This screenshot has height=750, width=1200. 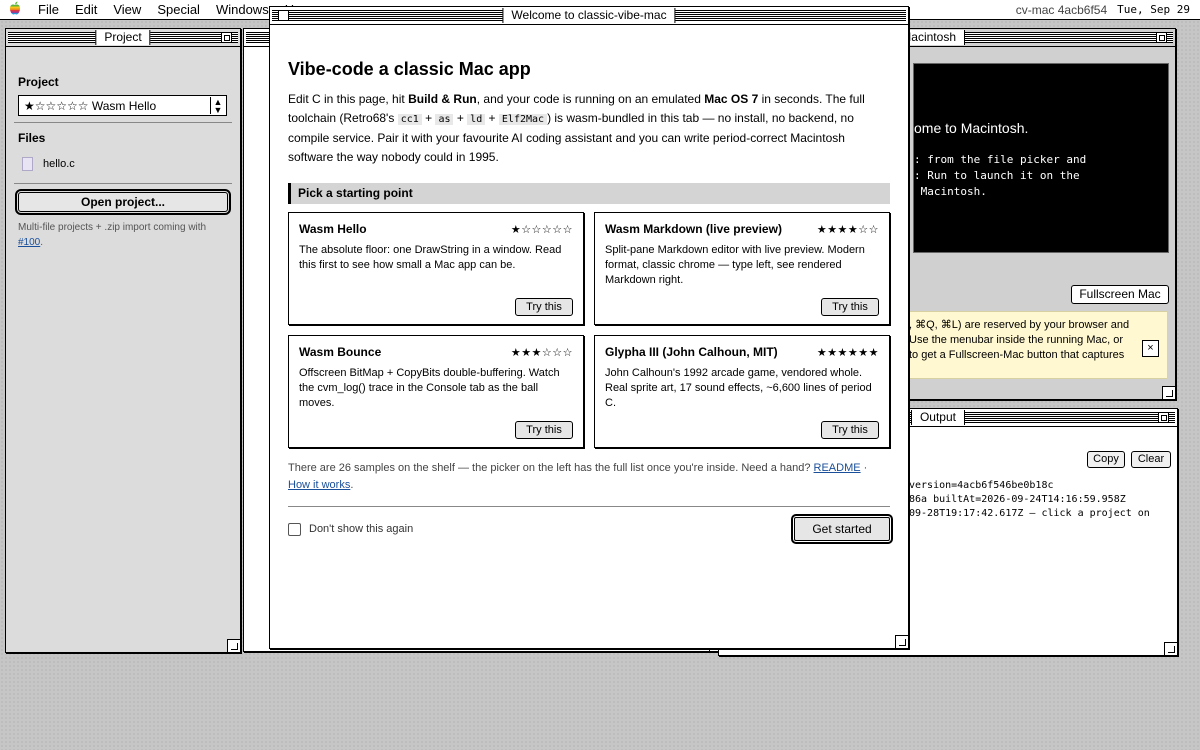 I want to click on project-select: ★☆☆☆☆☆ Wasm Hello ▲ ▼, so click(x=122, y=105).